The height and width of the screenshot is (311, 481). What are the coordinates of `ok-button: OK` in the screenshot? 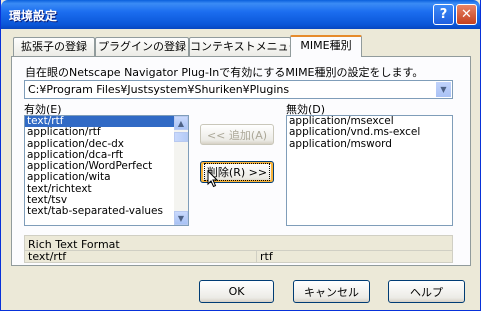 It's located at (236, 291).